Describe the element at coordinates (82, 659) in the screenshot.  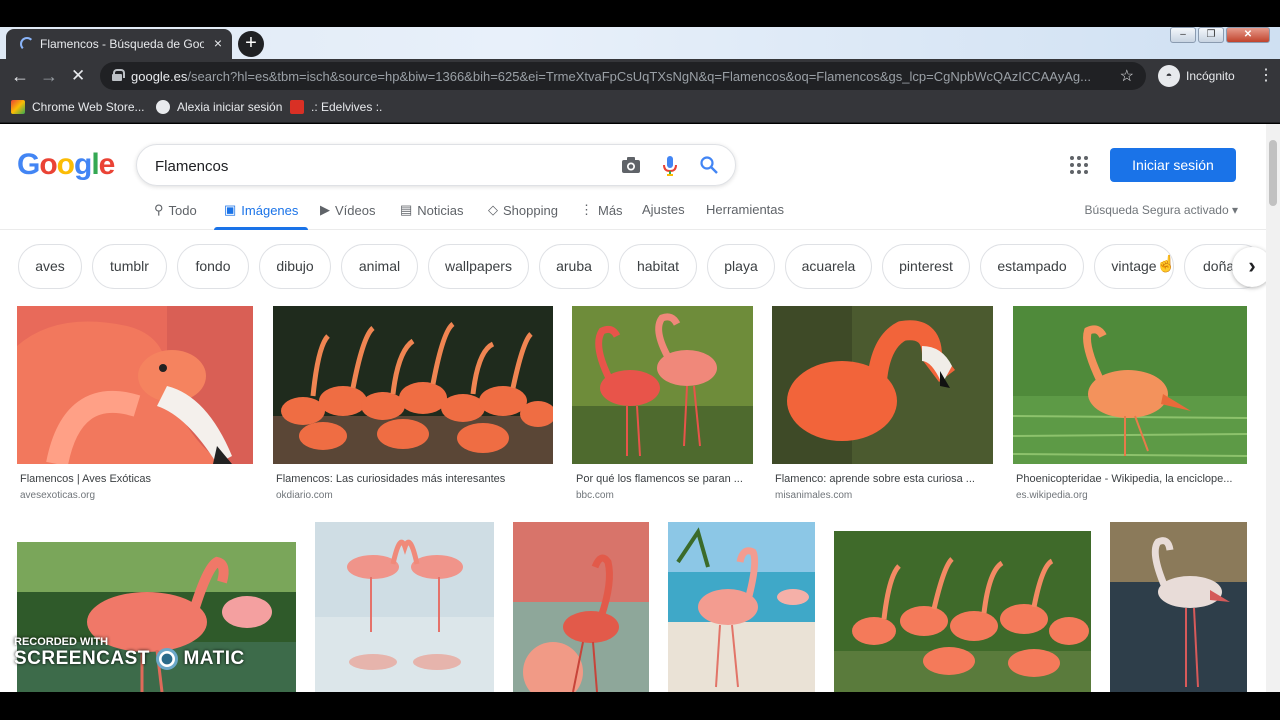
I see `watermark-screencast: SCREENCAST` at that location.